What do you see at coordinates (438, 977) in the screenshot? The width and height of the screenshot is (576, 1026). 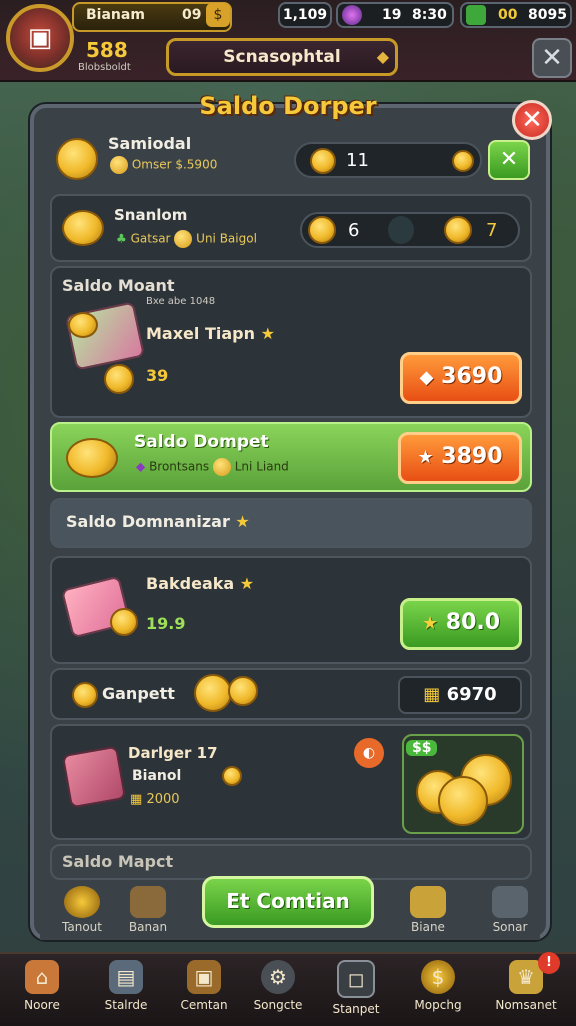 I see `coin-icon: $` at bounding box center [438, 977].